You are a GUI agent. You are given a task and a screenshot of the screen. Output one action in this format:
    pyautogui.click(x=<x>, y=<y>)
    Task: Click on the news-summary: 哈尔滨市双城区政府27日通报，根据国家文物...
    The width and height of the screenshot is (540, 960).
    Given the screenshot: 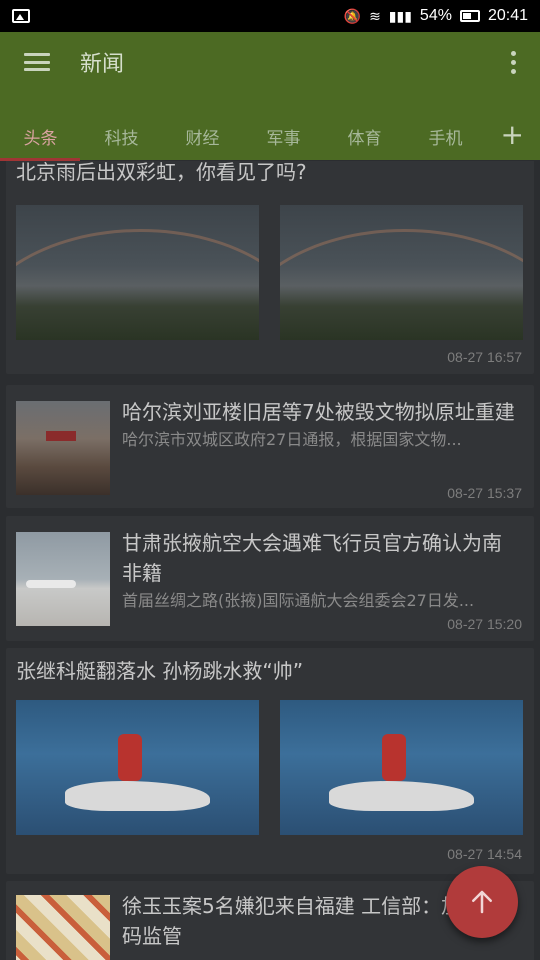 What is the action you would take?
    pyautogui.click(x=292, y=439)
    